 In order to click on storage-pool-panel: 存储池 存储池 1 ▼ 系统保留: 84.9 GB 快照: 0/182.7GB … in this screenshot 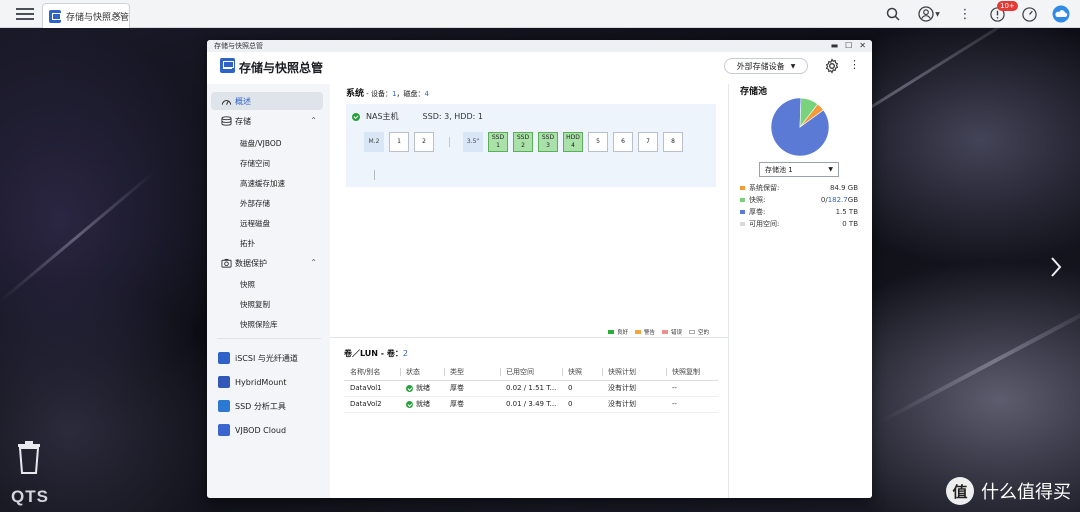, I will do `click(800, 291)`.